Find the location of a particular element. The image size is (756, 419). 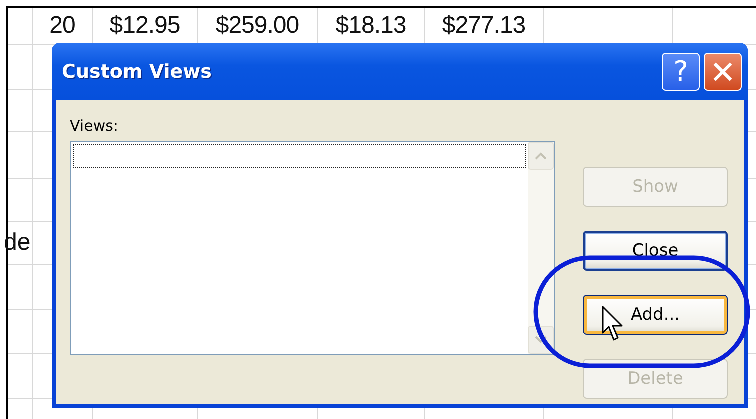

cursor-icon is located at coordinates (613, 324).